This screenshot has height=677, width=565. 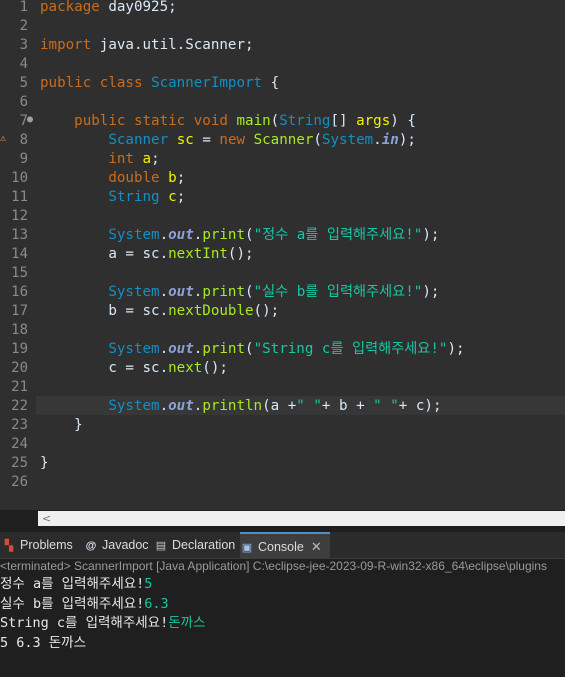 I want to click on line-number: 4, so click(x=23, y=64).